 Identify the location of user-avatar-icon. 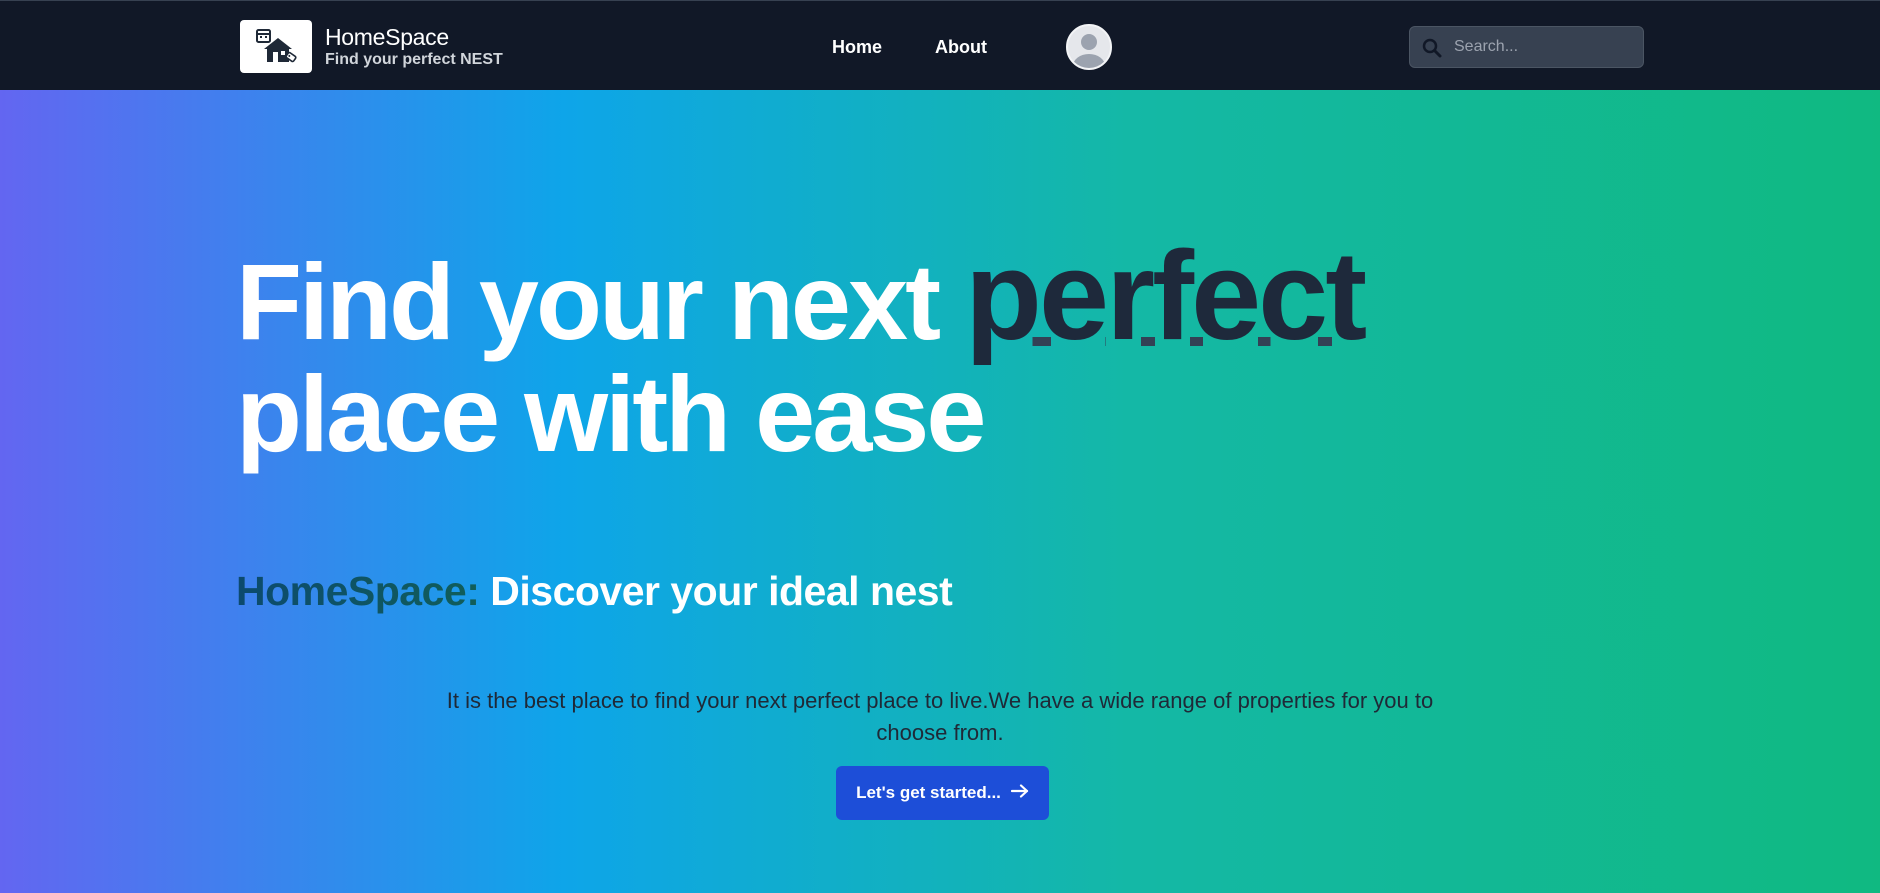
(1089, 47).